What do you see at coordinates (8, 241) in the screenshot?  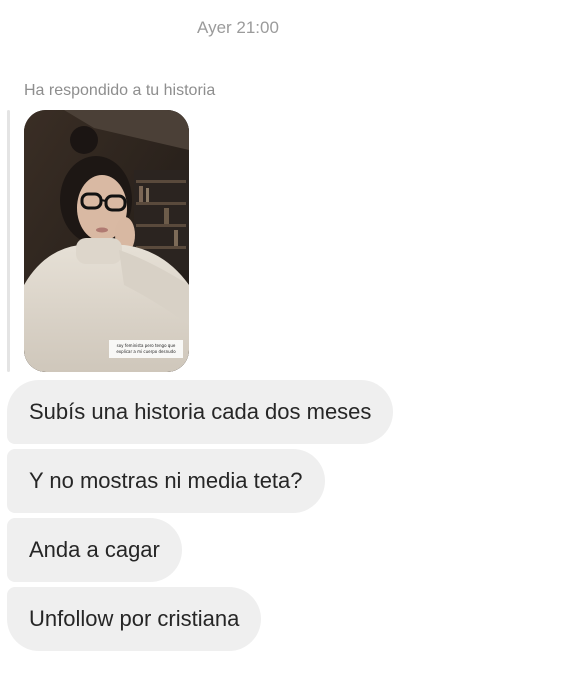 I see `story-reply-bar` at bounding box center [8, 241].